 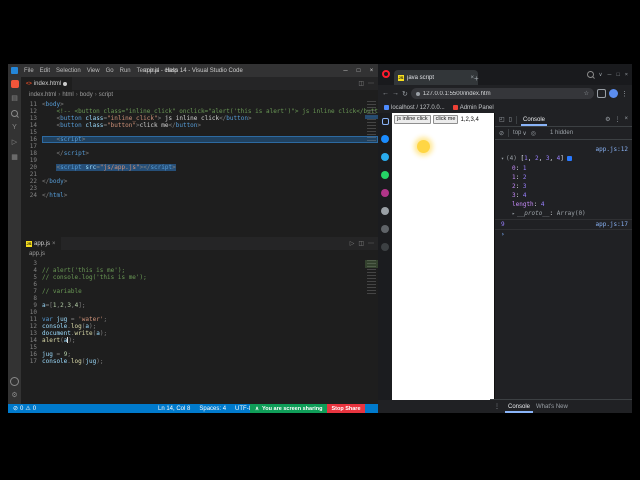 I want to click on hidden-messages-label: 1 hidden, so click(x=561, y=133).